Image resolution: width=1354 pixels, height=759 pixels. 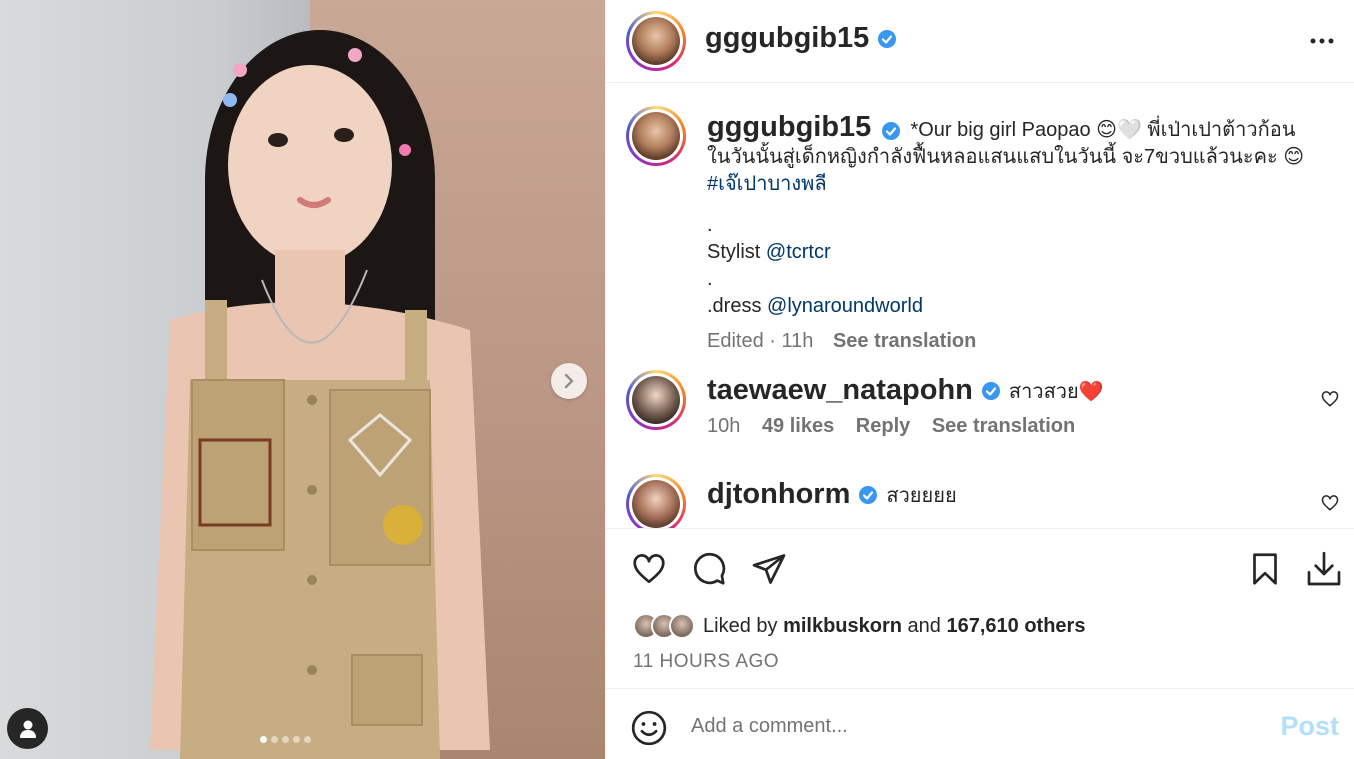 What do you see at coordinates (1002, 494) in the screenshot?
I see `comment-item: djtonhorm สวยยยย` at bounding box center [1002, 494].